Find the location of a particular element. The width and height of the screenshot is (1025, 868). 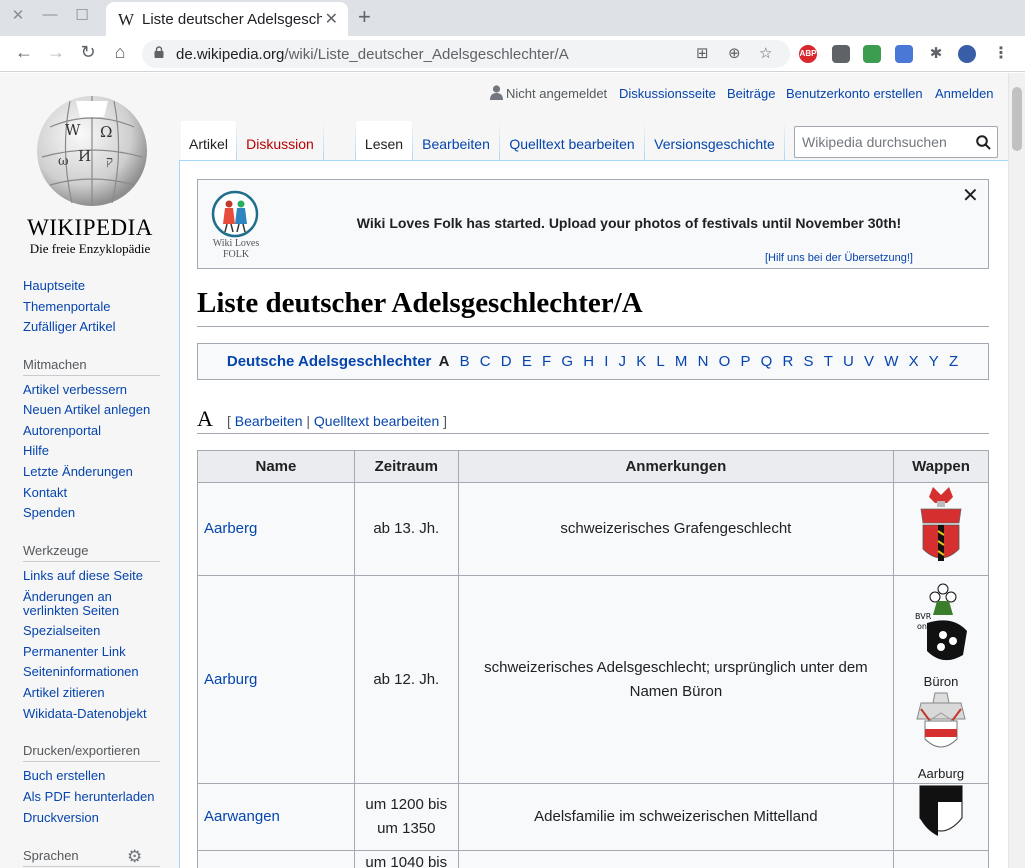

zoom-icon: ⊕ is located at coordinates (734, 53).